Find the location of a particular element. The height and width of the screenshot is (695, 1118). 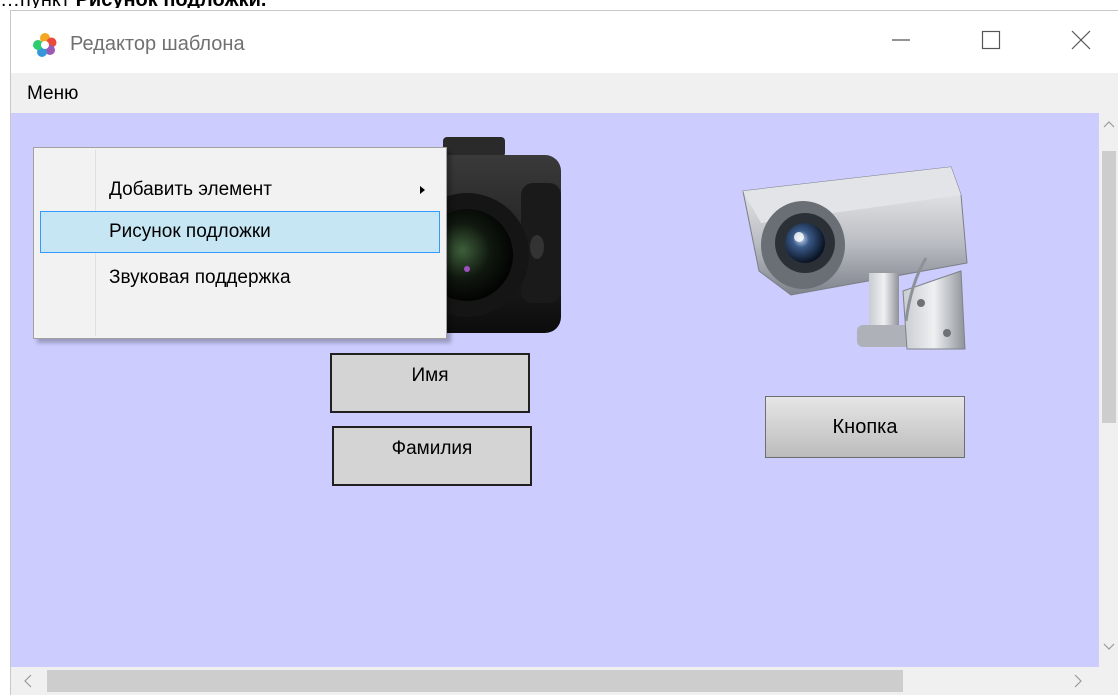

context-menu-item-background-image: Рисунок подложки is located at coordinates (240, 232).